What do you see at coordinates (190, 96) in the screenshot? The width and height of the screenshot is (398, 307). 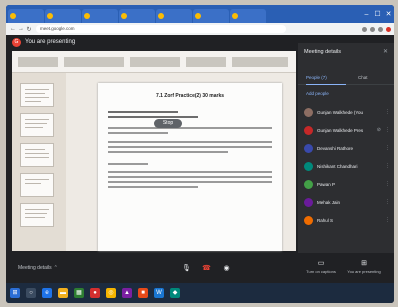 I see `document-heading: 7.1 Zorf Practice(2) 30 marks` at bounding box center [190, 96].